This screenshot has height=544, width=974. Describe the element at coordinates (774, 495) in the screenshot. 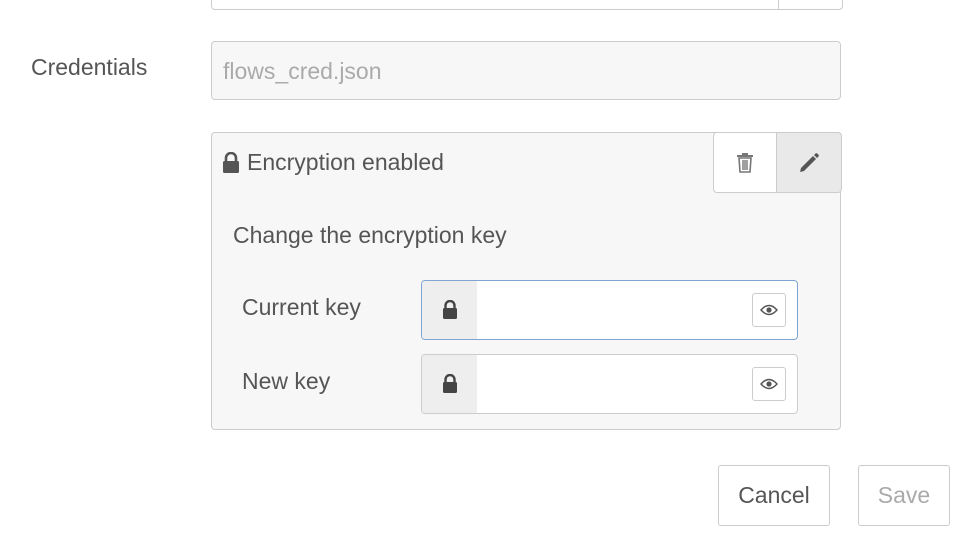

I see `cancel-button: Cancel` at that location.